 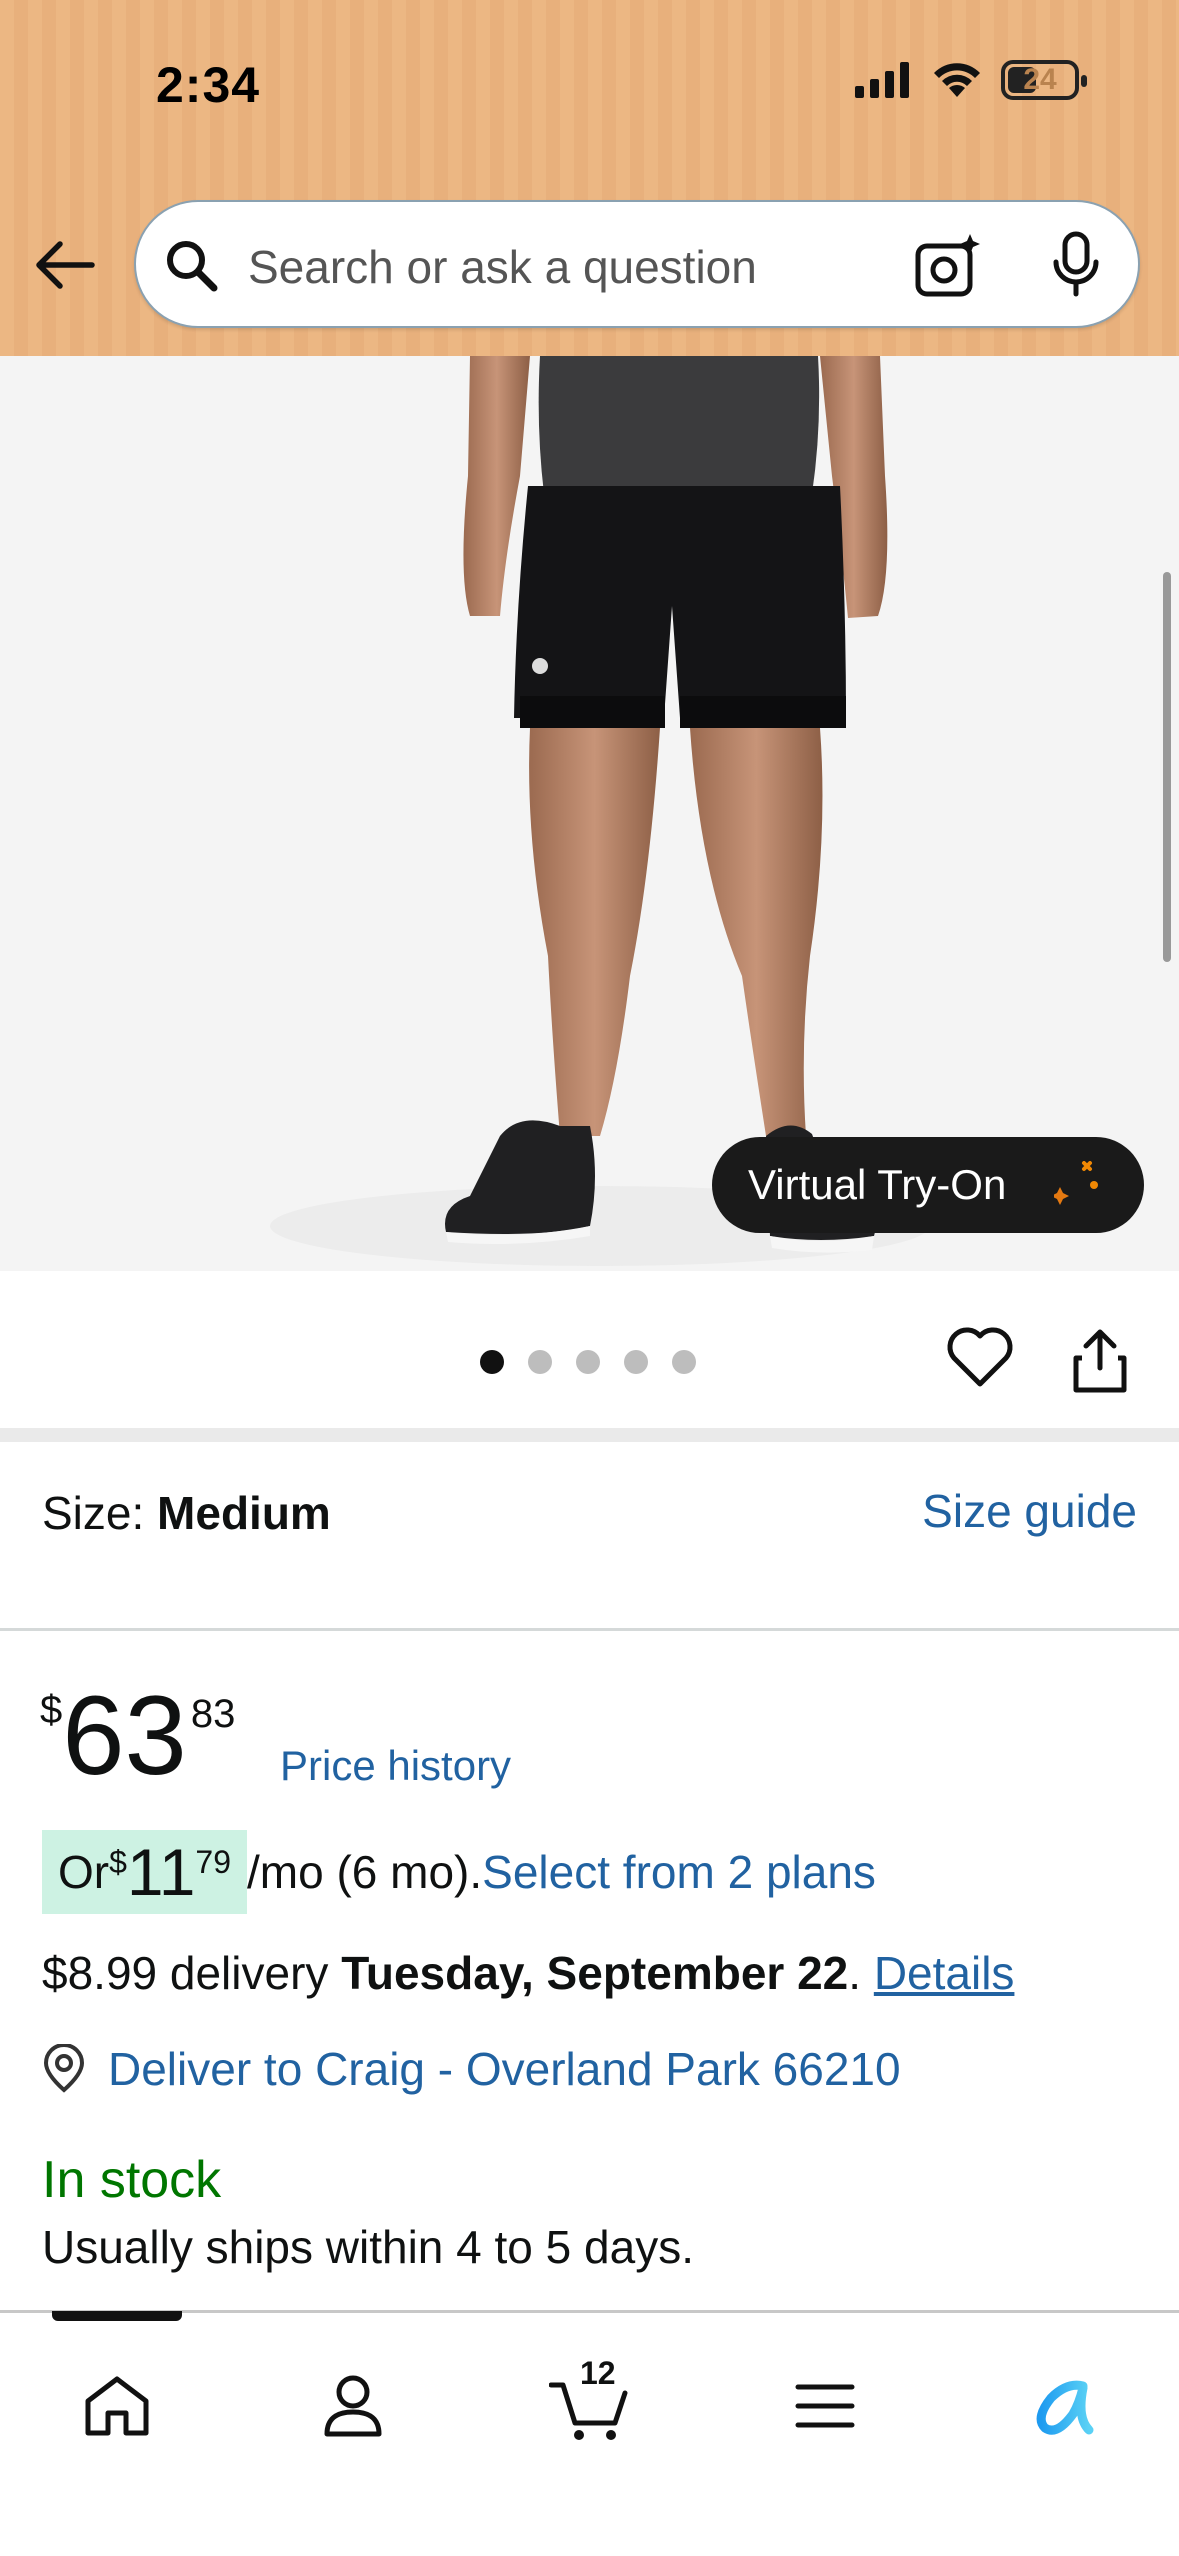 I want to click on price-history-link: Price history, so click(x=395, y=1766).